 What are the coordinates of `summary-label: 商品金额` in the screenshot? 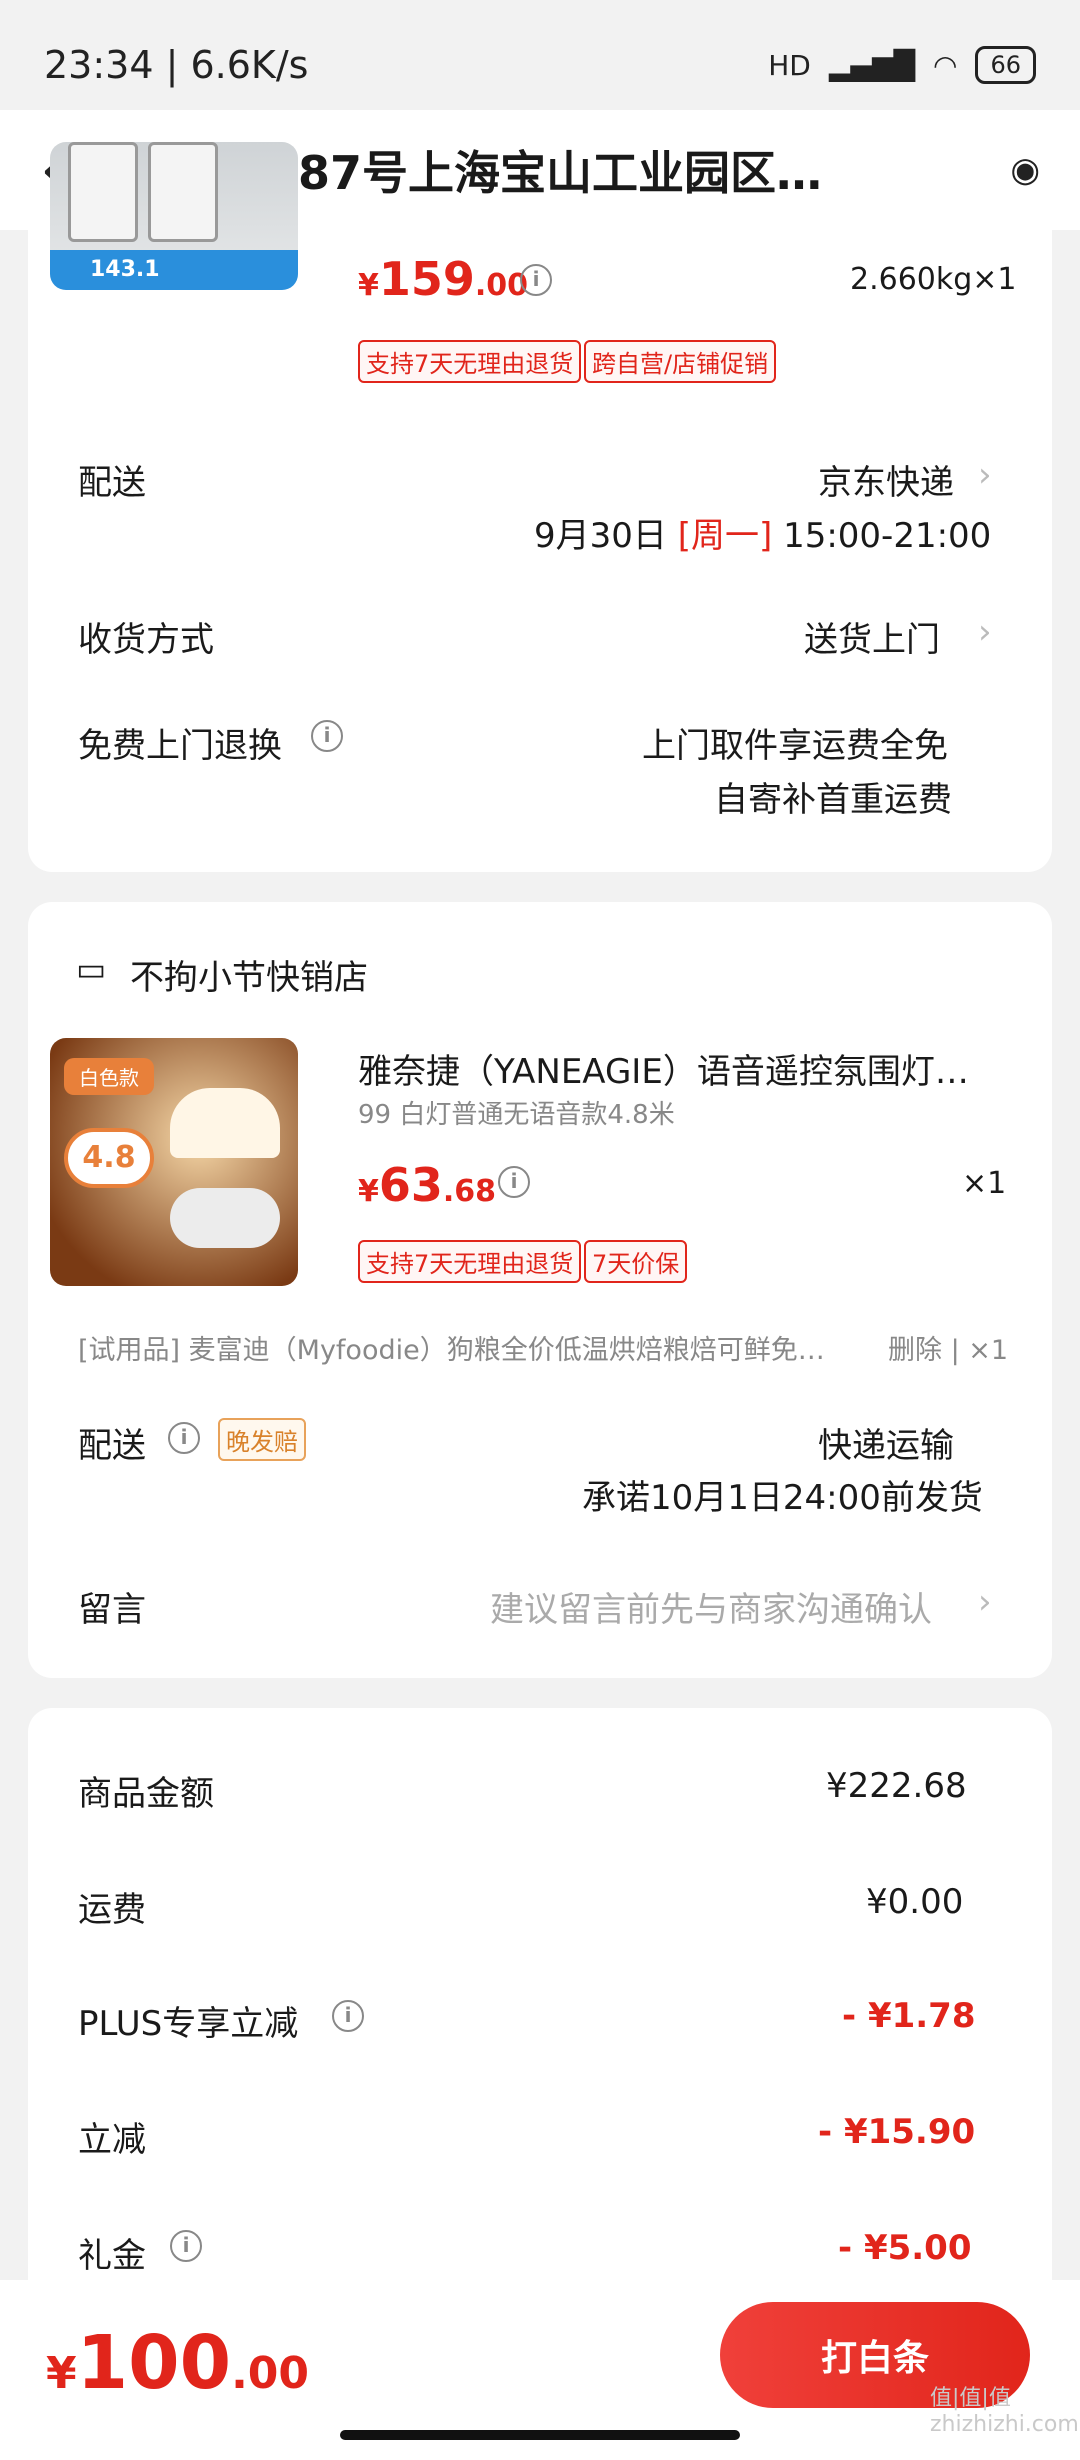 It's located at (146, 1794).